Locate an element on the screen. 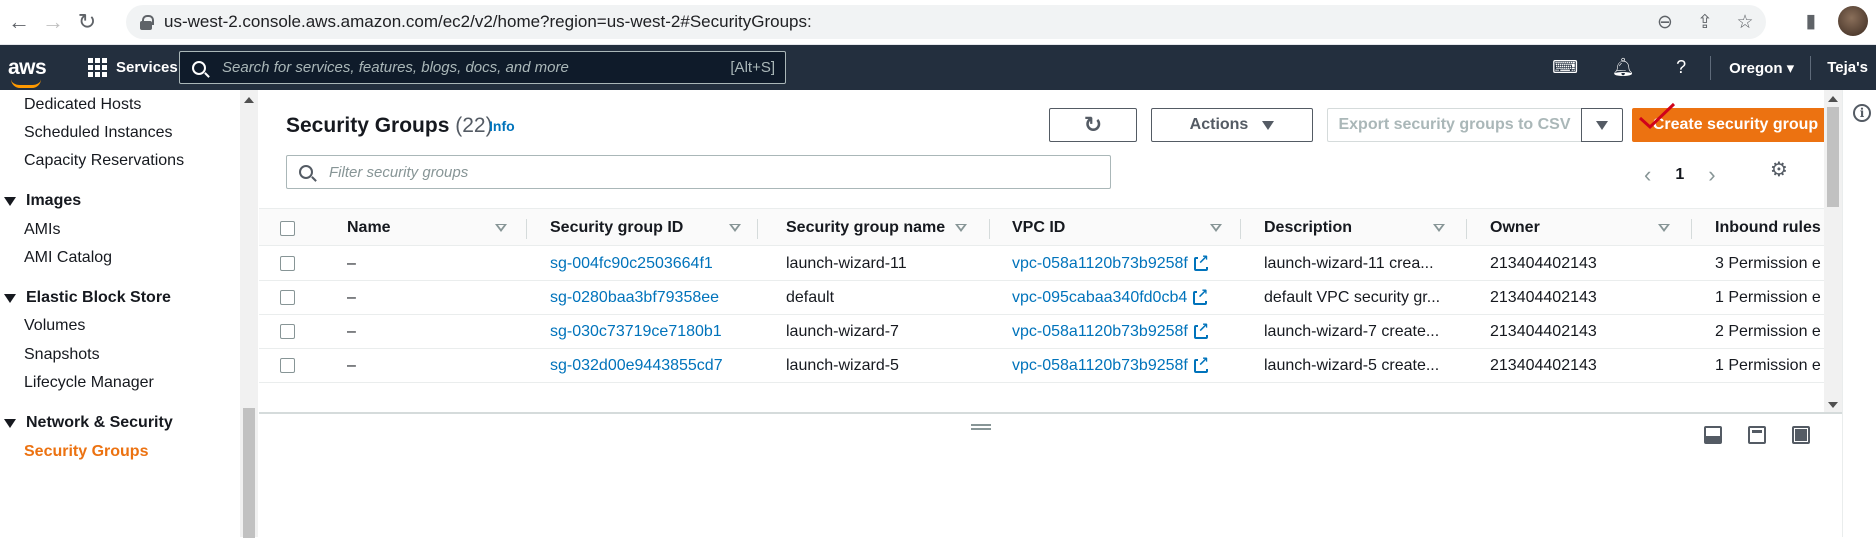 This screenshot has width=1876, height=538. split-panel-full-icon is located at coordinates (1801, 435).